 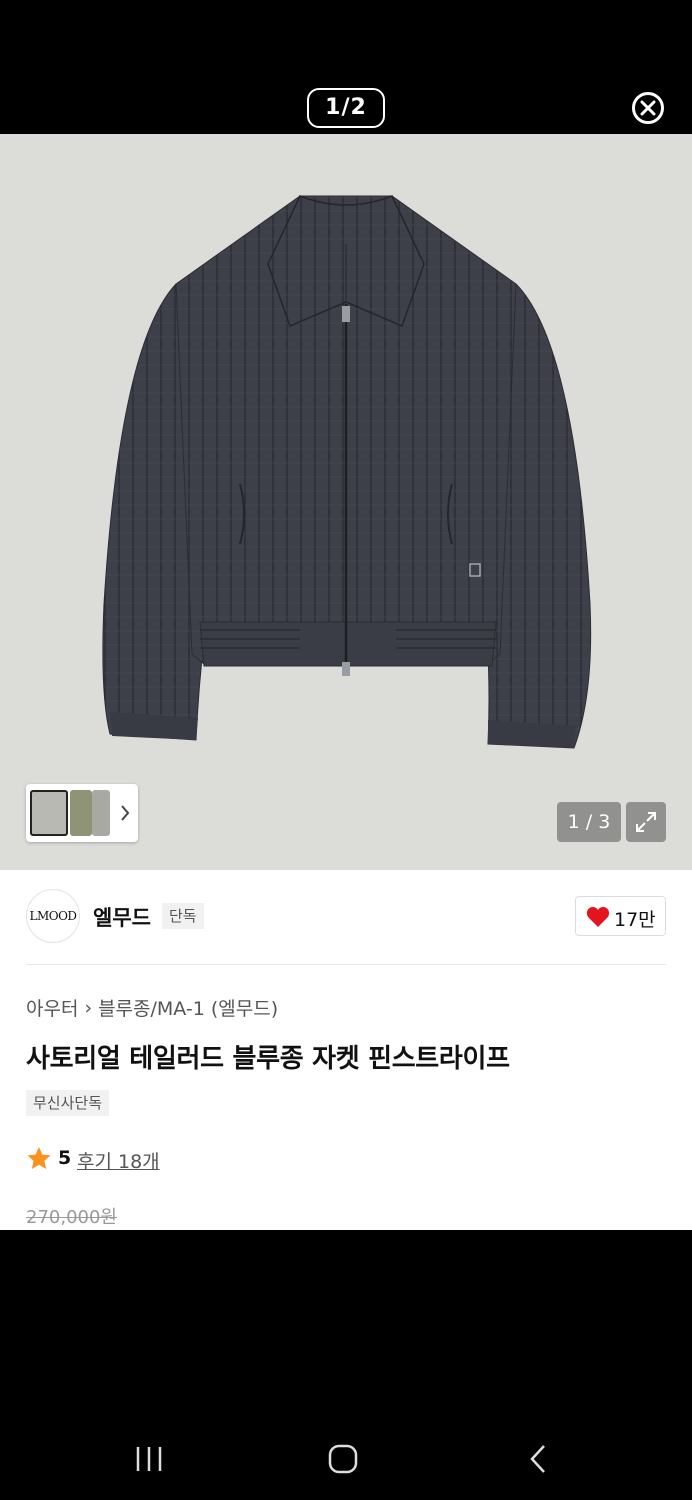 I want to click on heart-icon, so click(x=598, y=917).